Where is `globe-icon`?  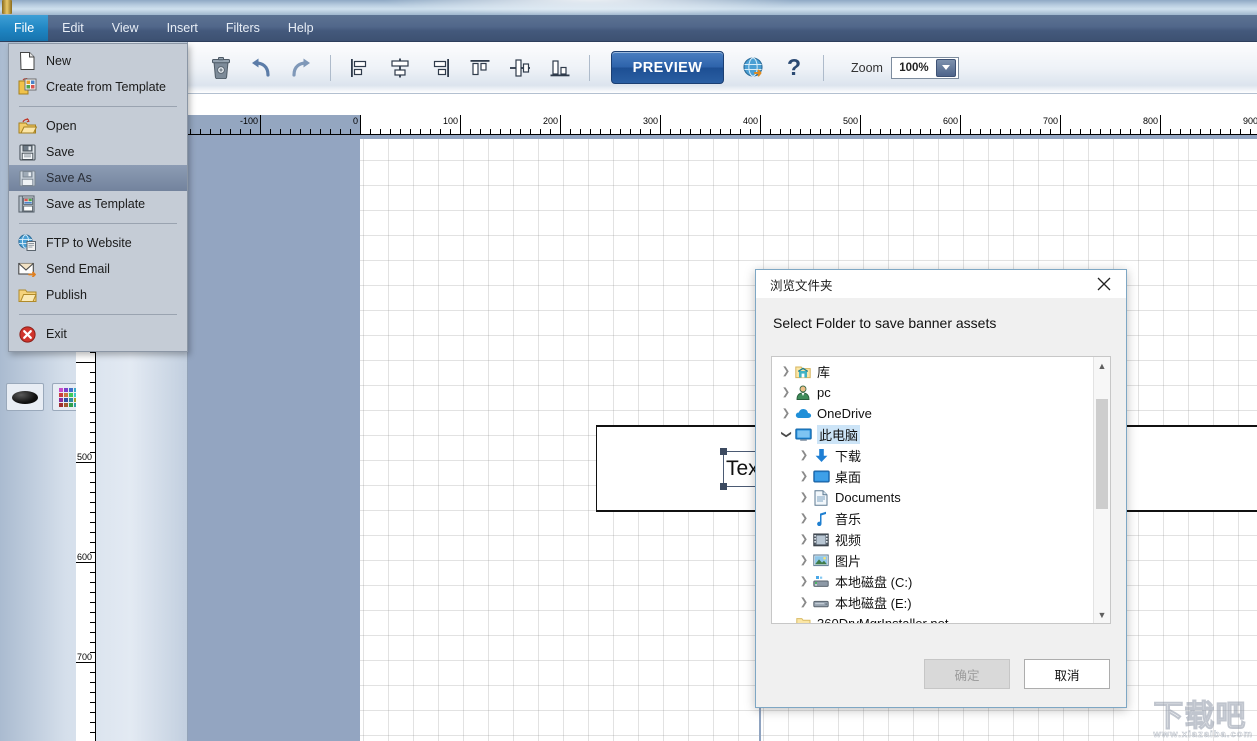
globe-icon is located at coordinates (754, 68).